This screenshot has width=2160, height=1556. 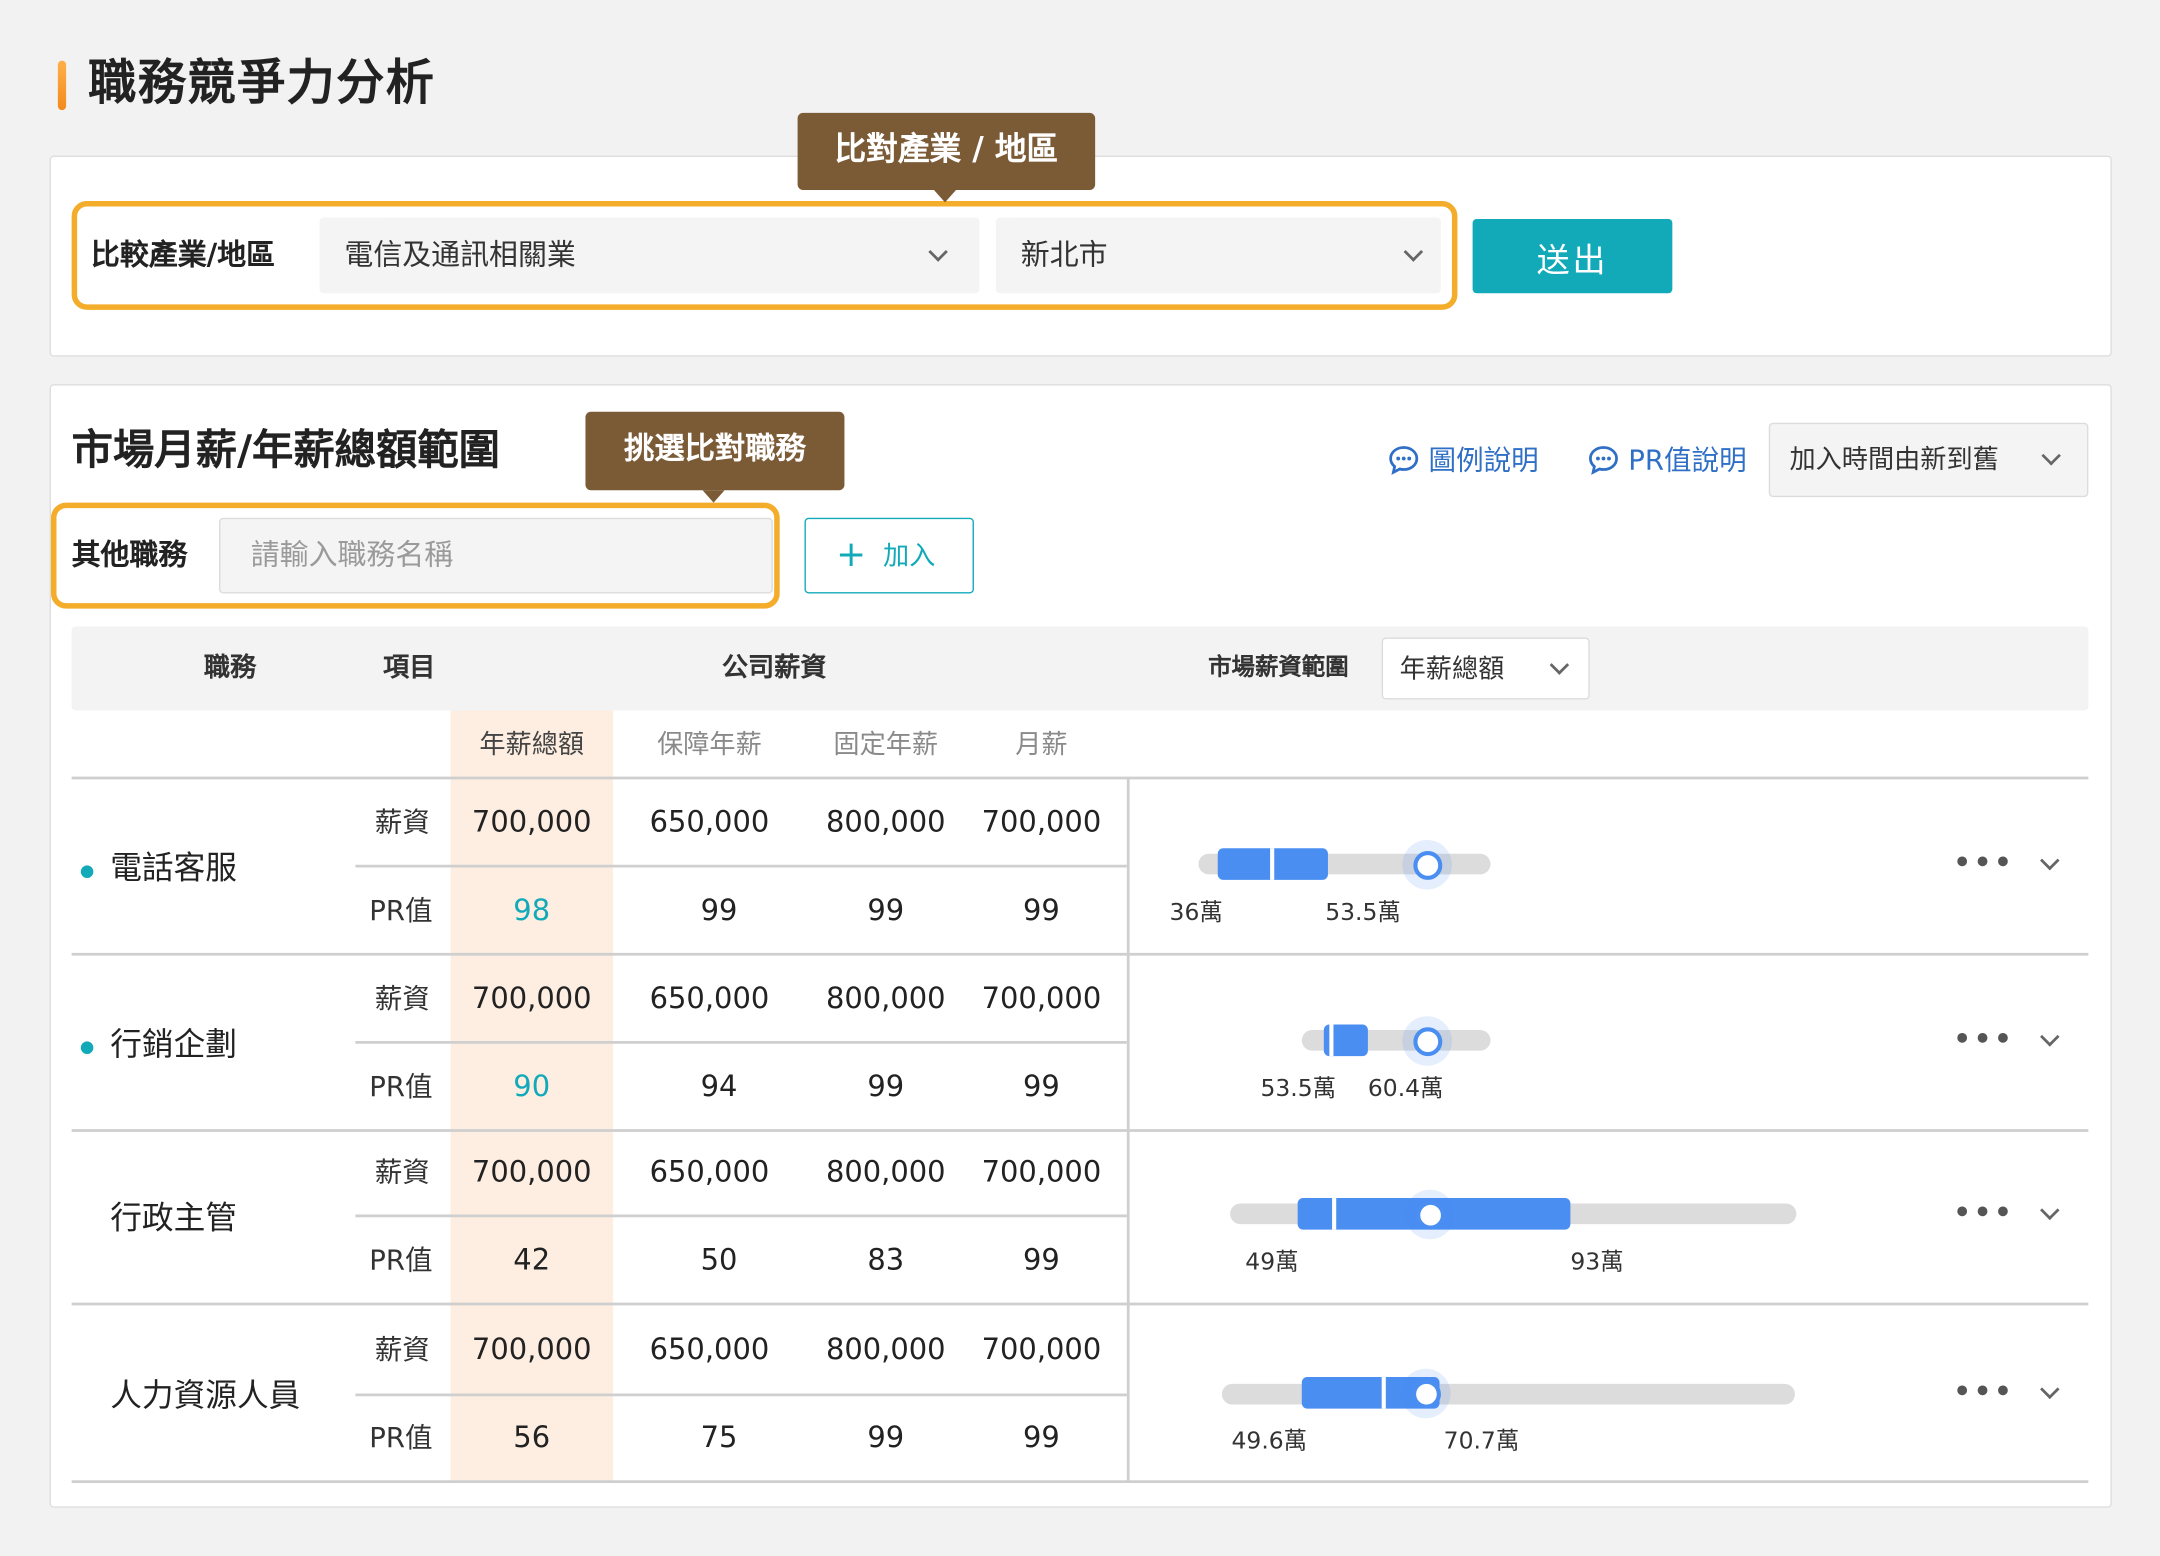 I want to click on pr-help-text: PR值說明, so click(x=1687, y=460).